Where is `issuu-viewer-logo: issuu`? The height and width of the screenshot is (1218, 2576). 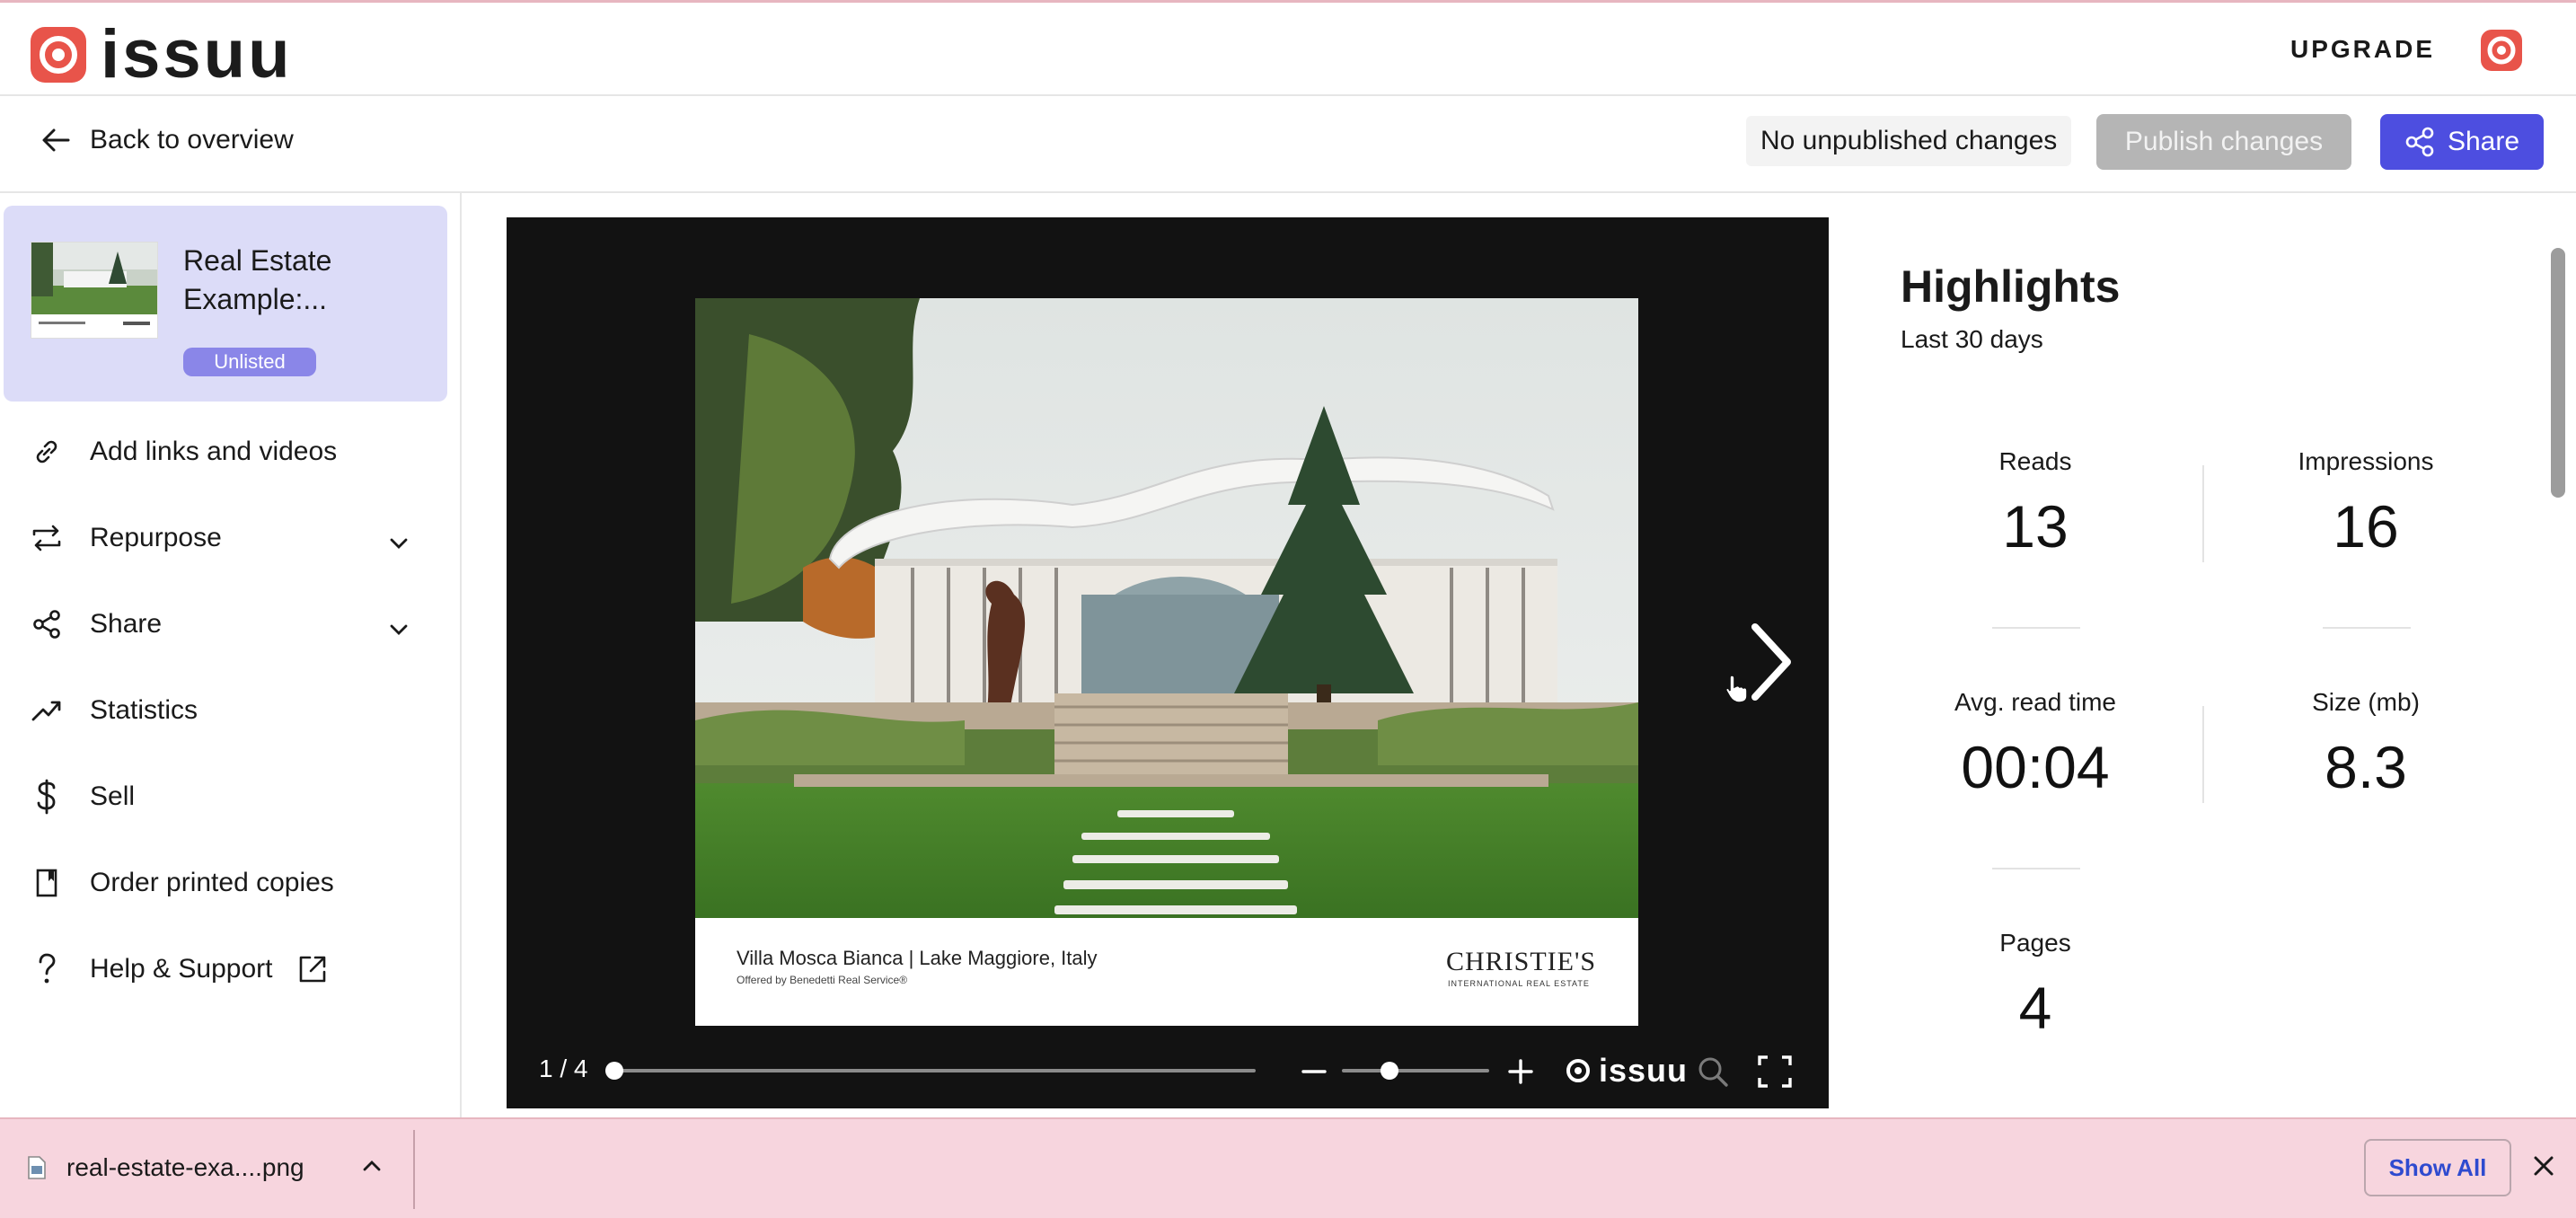 issuu-viewer-logo: issuu is located at coordinates (1626, 1071).